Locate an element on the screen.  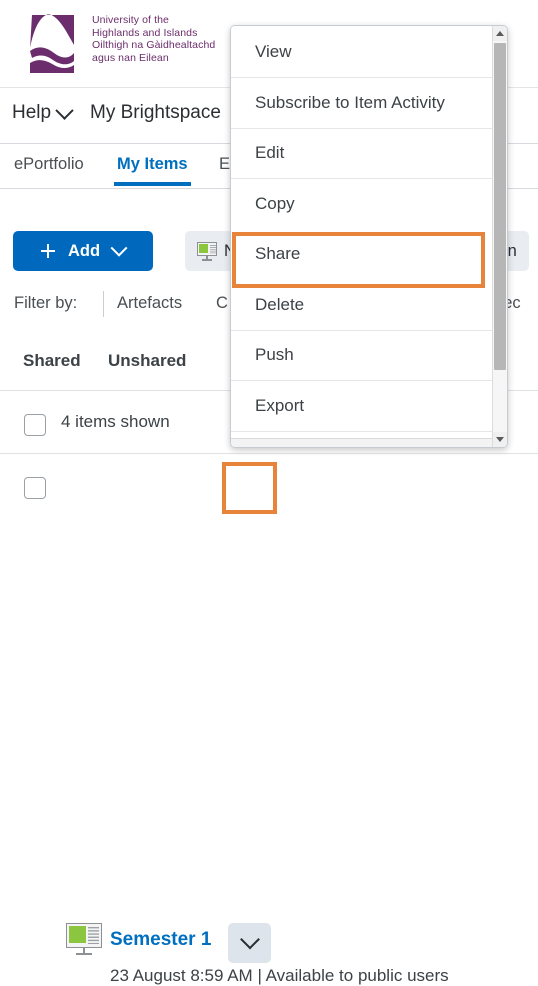
menu-item-subscribe-to-item-activity: Subscribe to Item Activity is located at coordinates (362, 103).